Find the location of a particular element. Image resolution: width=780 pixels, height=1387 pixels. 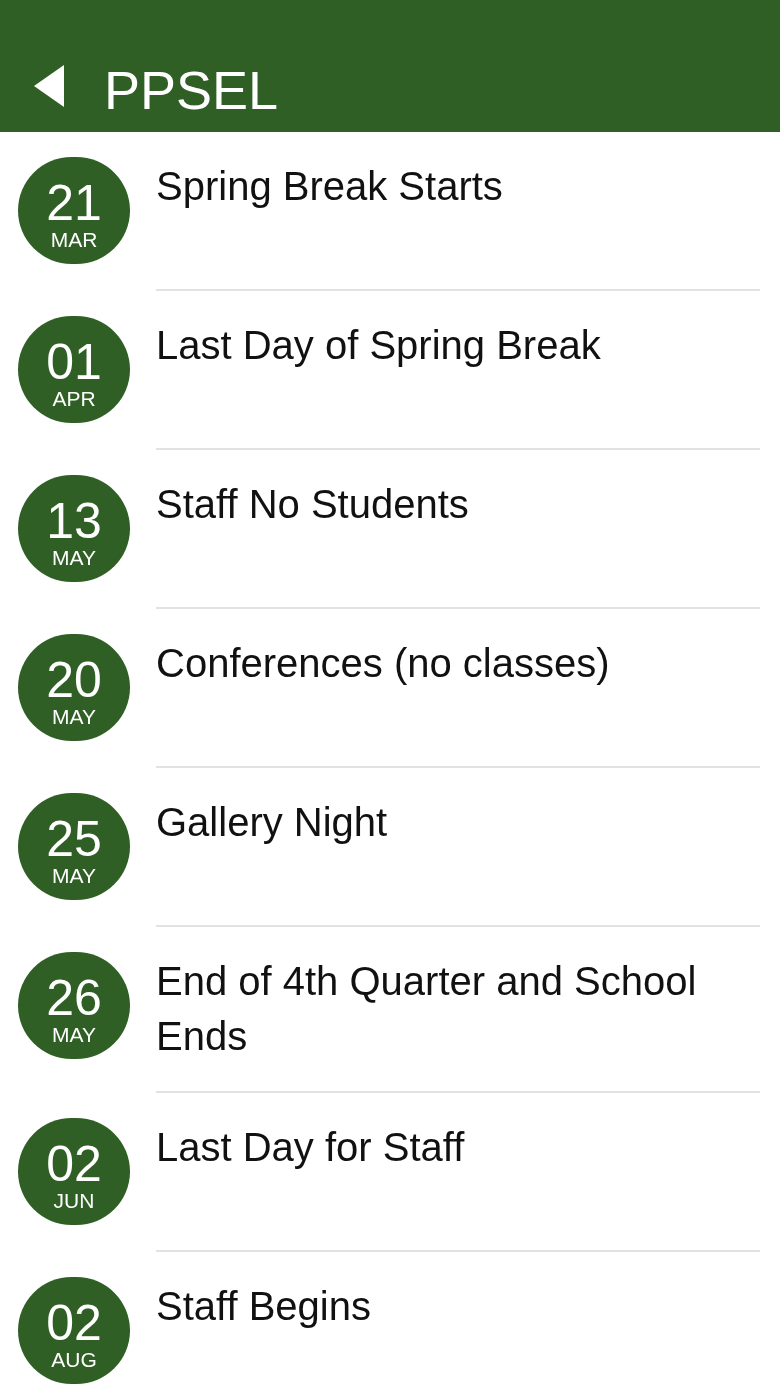

event-title: Staff No Students is located at coordinates (458, 504).